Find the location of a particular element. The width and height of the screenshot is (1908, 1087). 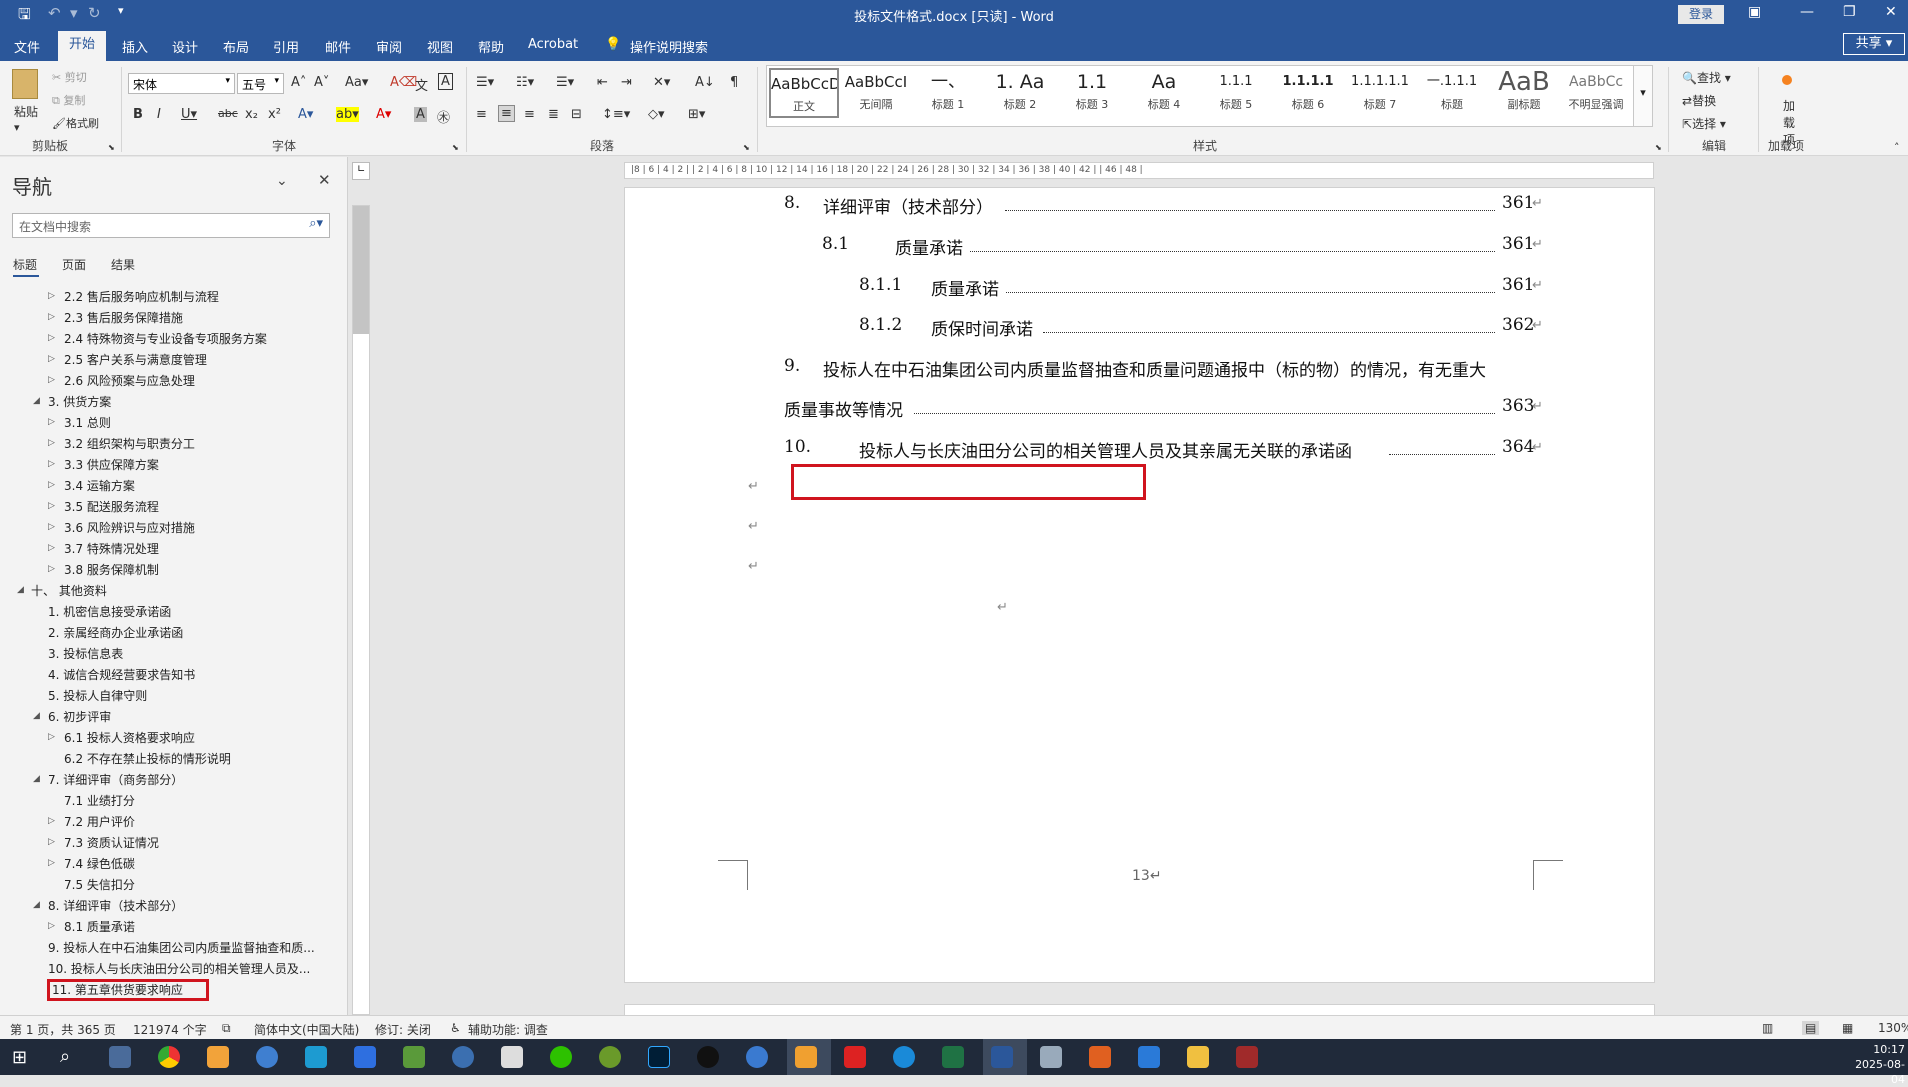

paste-button: 粘贴 is located at coordinates (26, 111).